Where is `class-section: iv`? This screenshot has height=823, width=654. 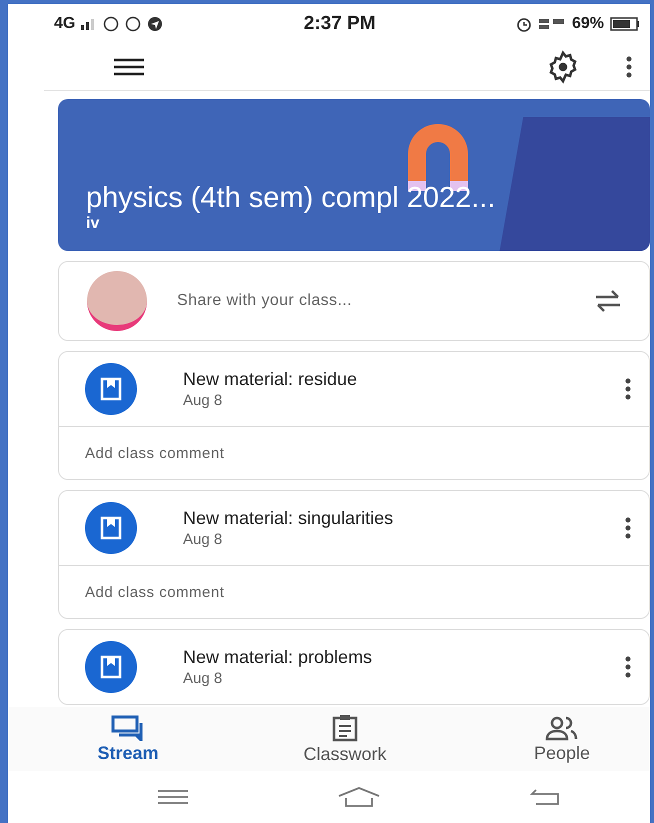 class-section: iv is located at coordinates (368, 224).